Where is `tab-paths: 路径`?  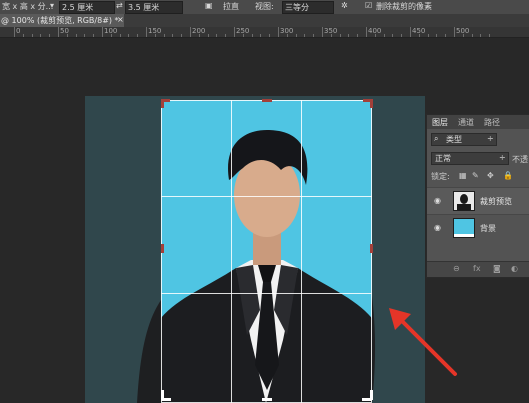
tab-paths: 路径 is located at coordinates (492, 122).